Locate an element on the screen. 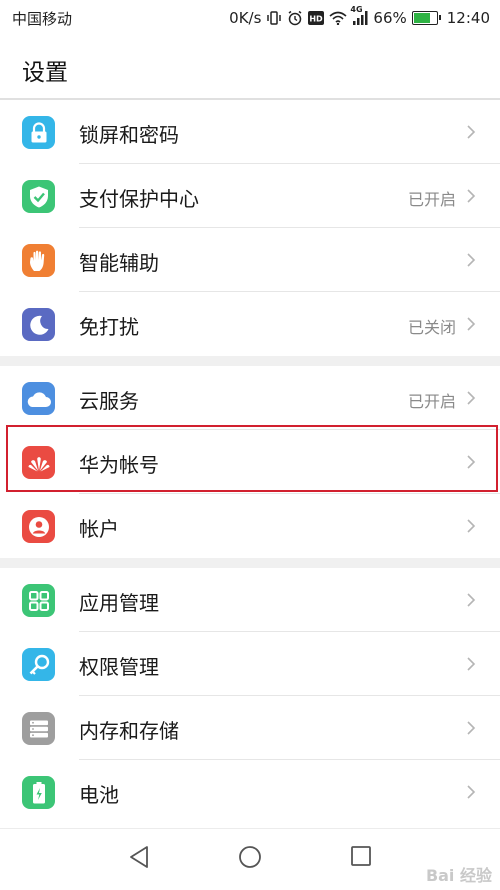 This screenshot has width=500, height=890. hd-icon: HD is located at coordinates (316, 18).